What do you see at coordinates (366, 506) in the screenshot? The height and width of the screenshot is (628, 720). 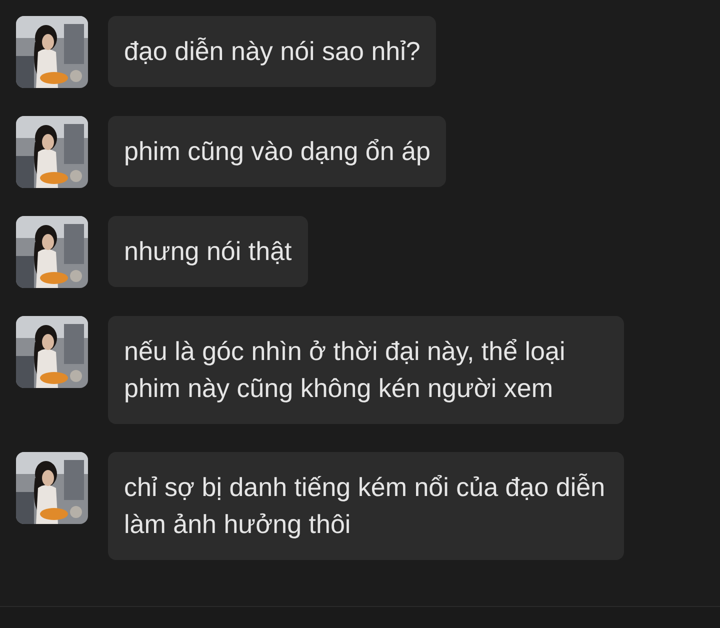 I see `message-bubble: chỉ sợ bị danh tiếng kém nổi của đạo diễn làm ảnh hưởng thôi` at bounding box center [366, 506].